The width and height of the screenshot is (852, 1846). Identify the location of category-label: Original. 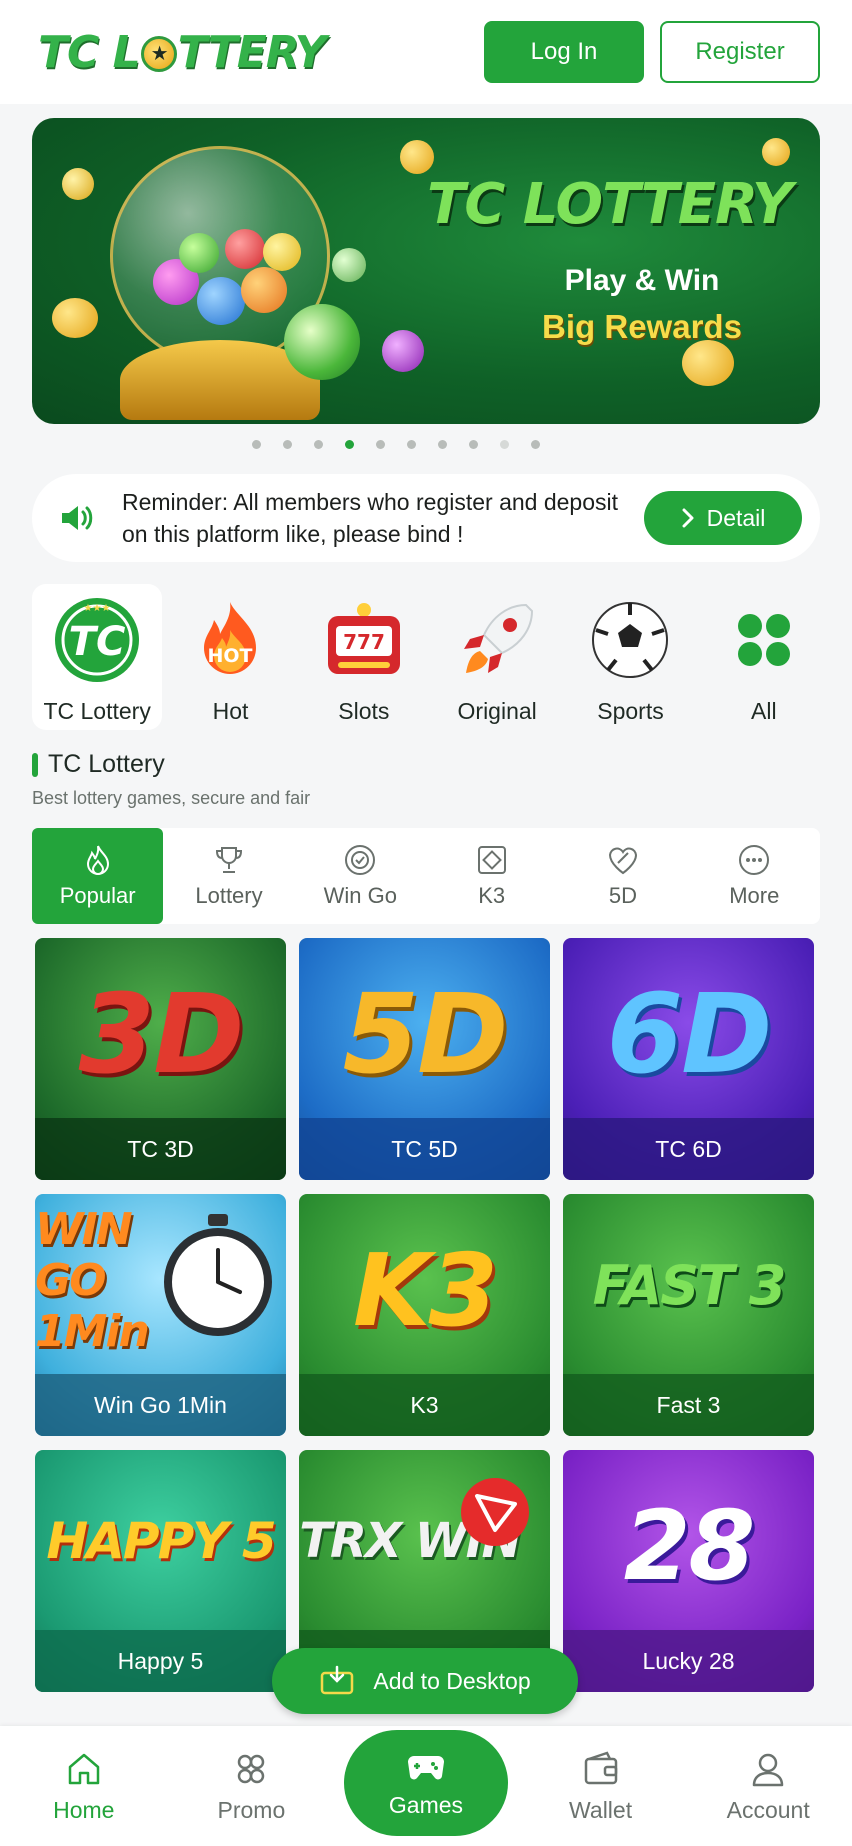
(497, 711).